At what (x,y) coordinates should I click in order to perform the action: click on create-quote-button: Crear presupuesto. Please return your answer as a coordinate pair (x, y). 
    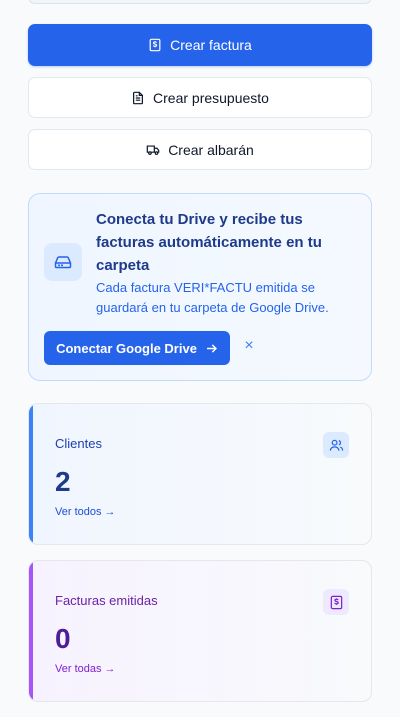
    Looking at the image, I should click on (200, 97).